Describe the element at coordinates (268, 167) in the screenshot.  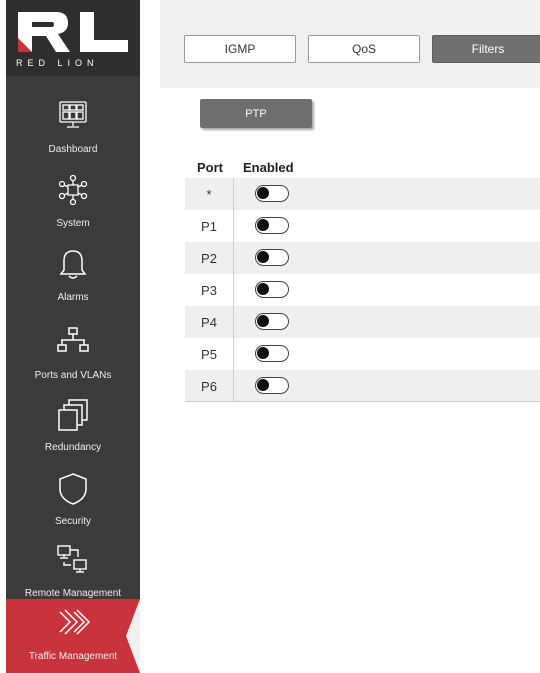
I see `column-header-enabled: Enabled` at that location.